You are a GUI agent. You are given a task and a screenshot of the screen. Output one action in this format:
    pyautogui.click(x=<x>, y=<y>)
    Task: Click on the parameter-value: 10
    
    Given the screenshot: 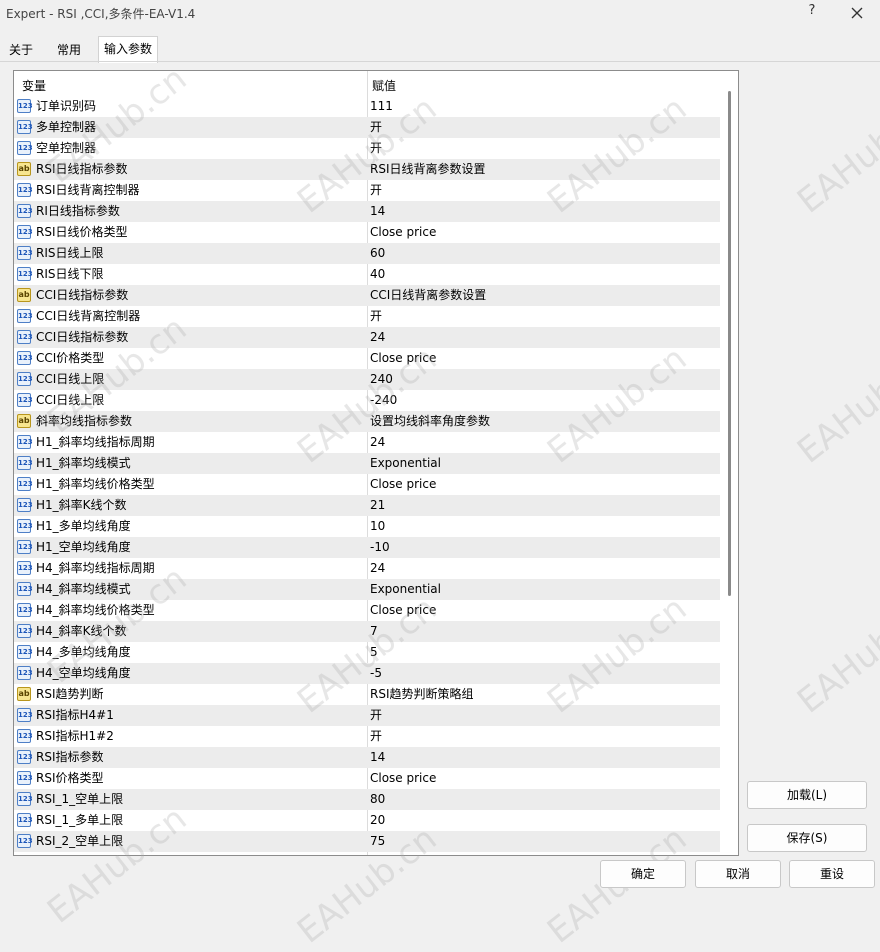 What is the action you would take?
    pyautogui.click(x=377, y=526)
    